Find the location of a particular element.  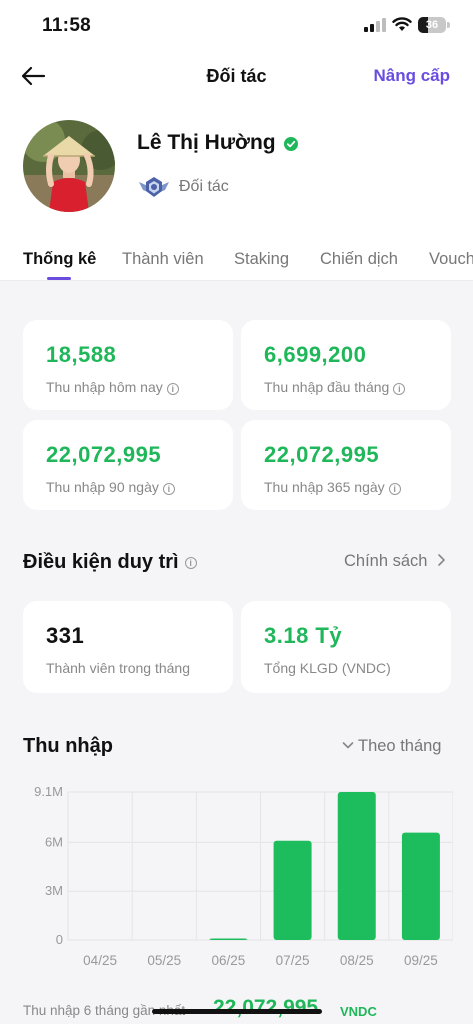

stat-card-365-days: 22,072,995 Thu nhập 365 ngày i is located at coordinates (346, 465).